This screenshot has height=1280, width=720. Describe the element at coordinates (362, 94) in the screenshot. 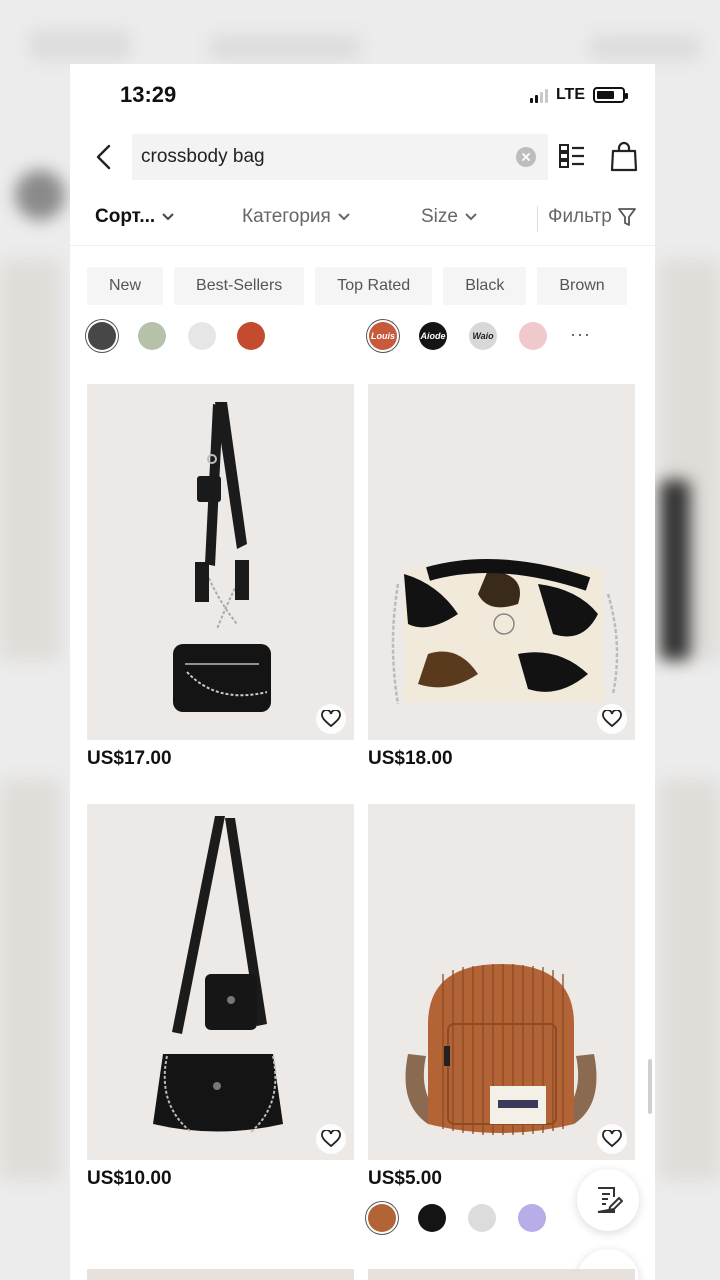

I see `status-bar: 13:29 LTE` at that location.